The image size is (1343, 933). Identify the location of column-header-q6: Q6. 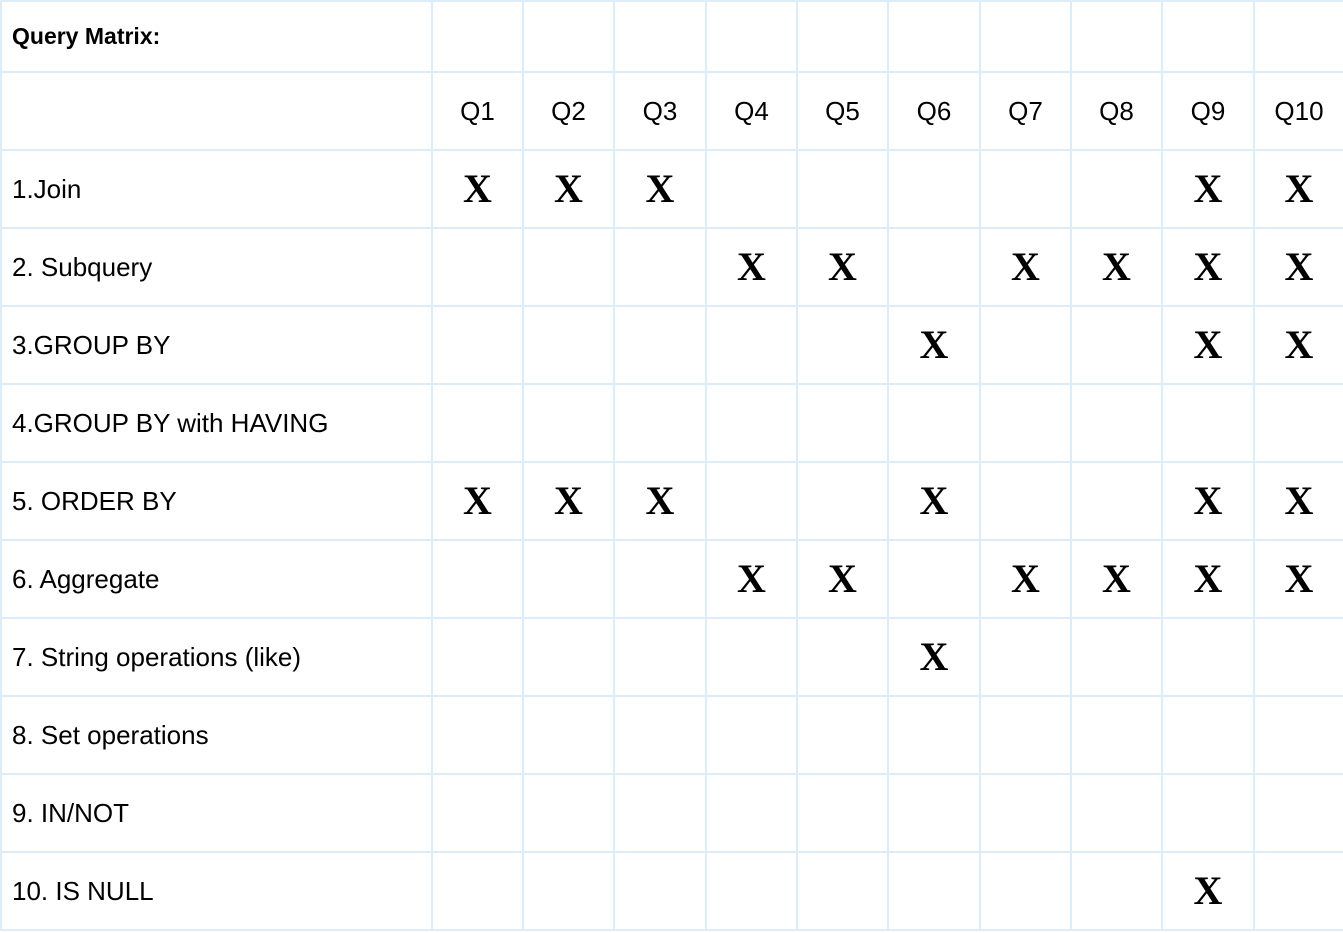
(934, 111).